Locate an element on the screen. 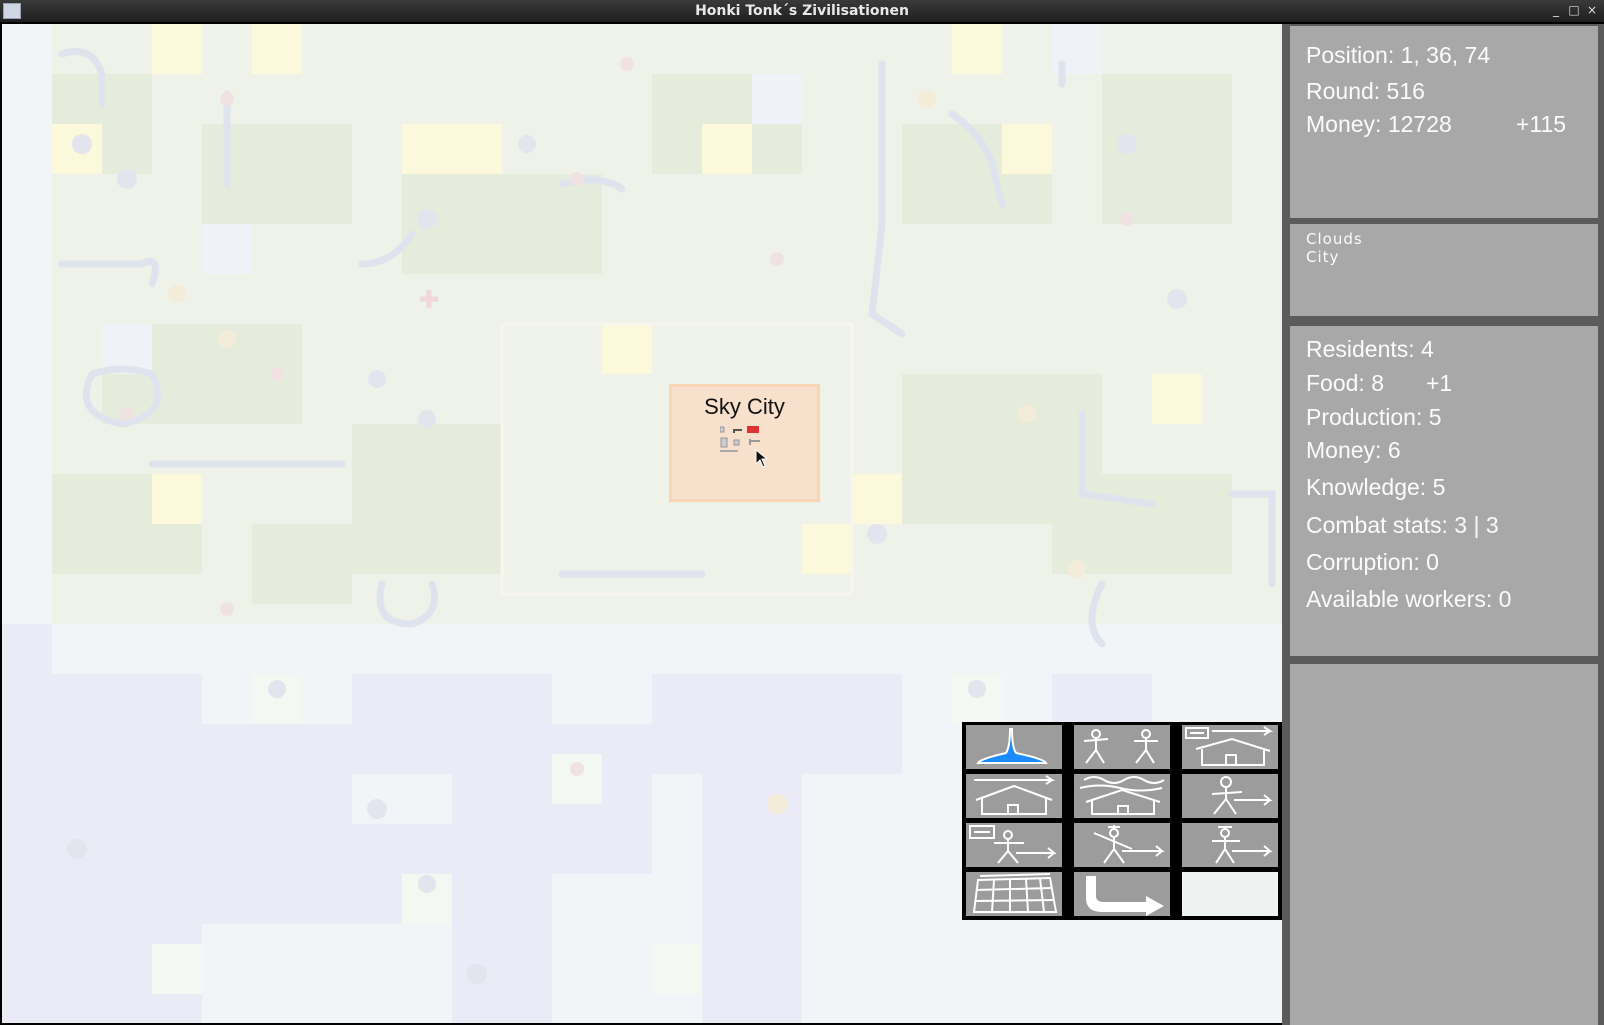 This screenshot has width=1604, height=1025. worker-sign-arrow-button is located at coordinates (1014, 845).